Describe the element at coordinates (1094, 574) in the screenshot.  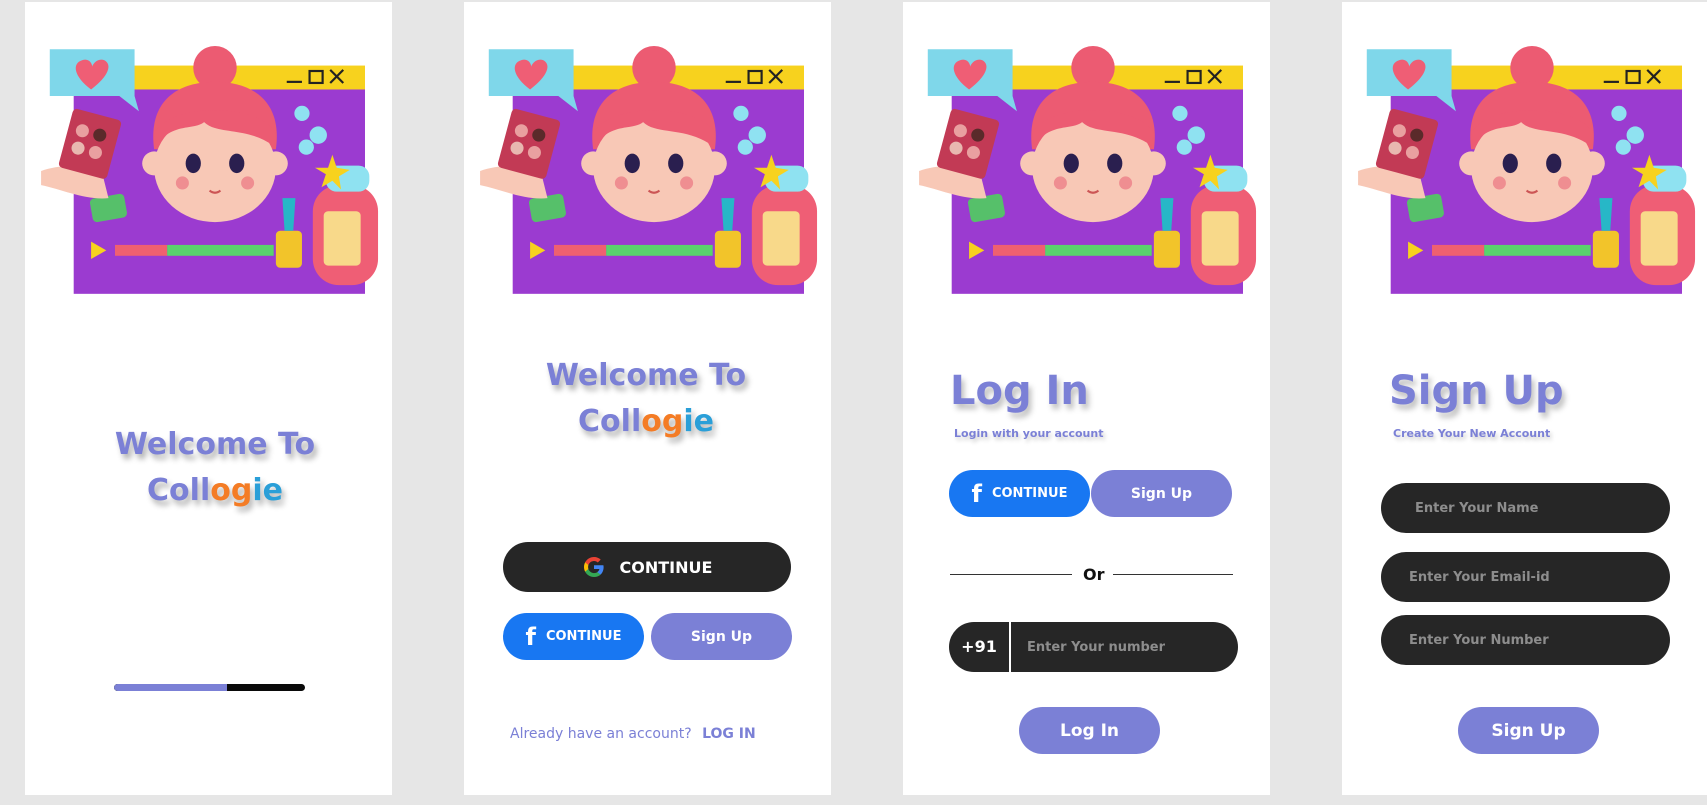
I see `or-separator: Or` at that location.